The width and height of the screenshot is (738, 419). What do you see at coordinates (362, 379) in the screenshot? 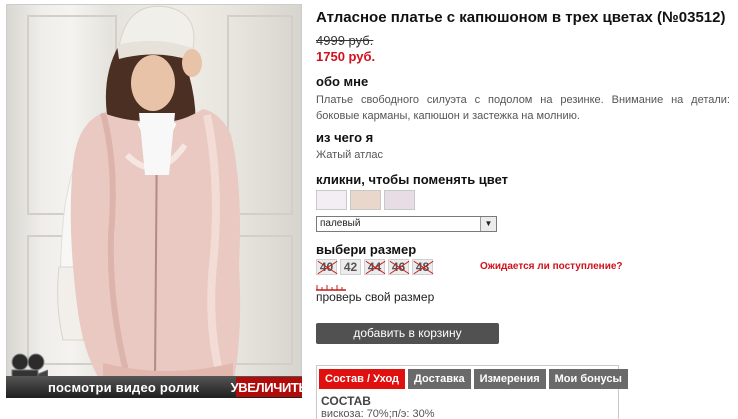
I see `tab-composition: Состав / Уход` at bounding box center [362, 379].